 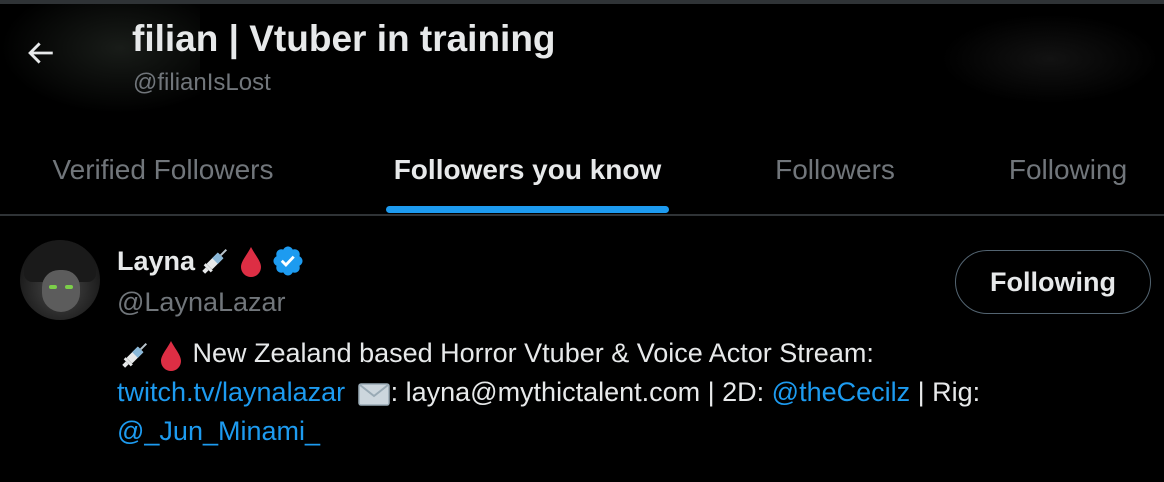 I want to click on envelope-emoji-icon, so click(x=373, y=394).